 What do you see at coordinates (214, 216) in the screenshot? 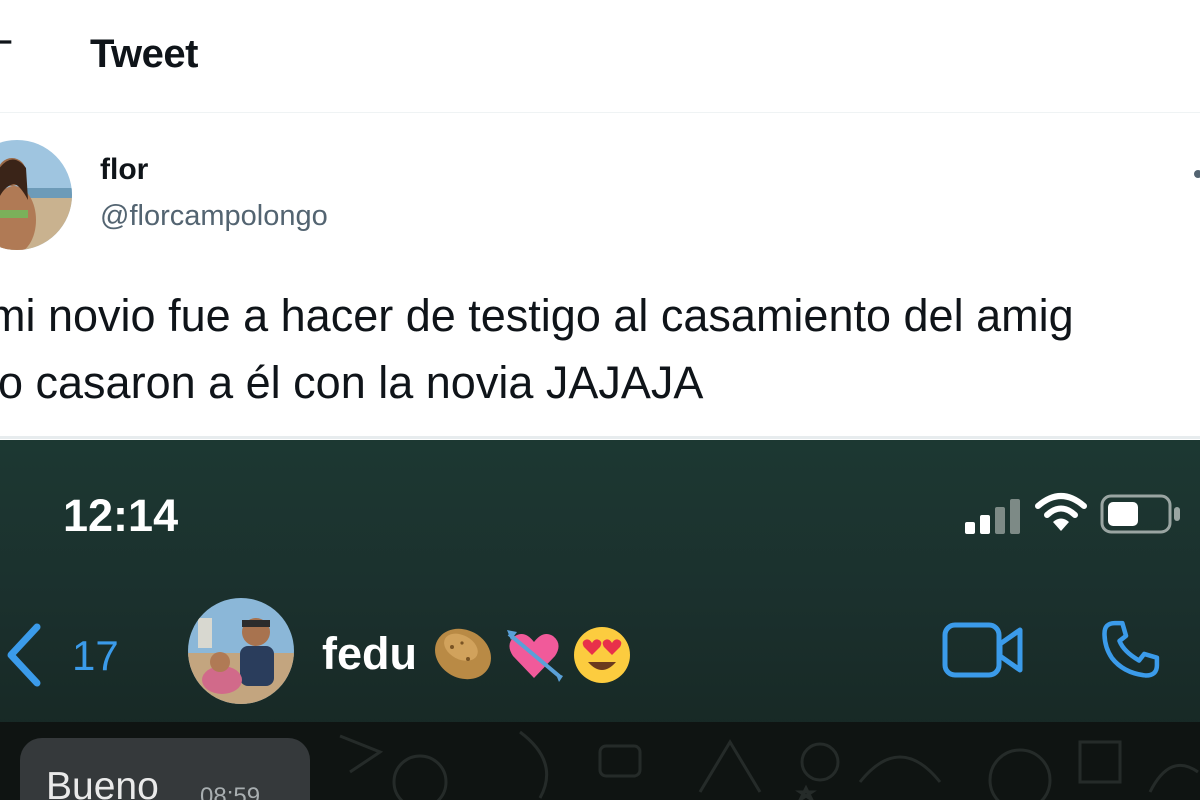
I see `author-handle: @florcampolongo` at bounding box center [214, 216].